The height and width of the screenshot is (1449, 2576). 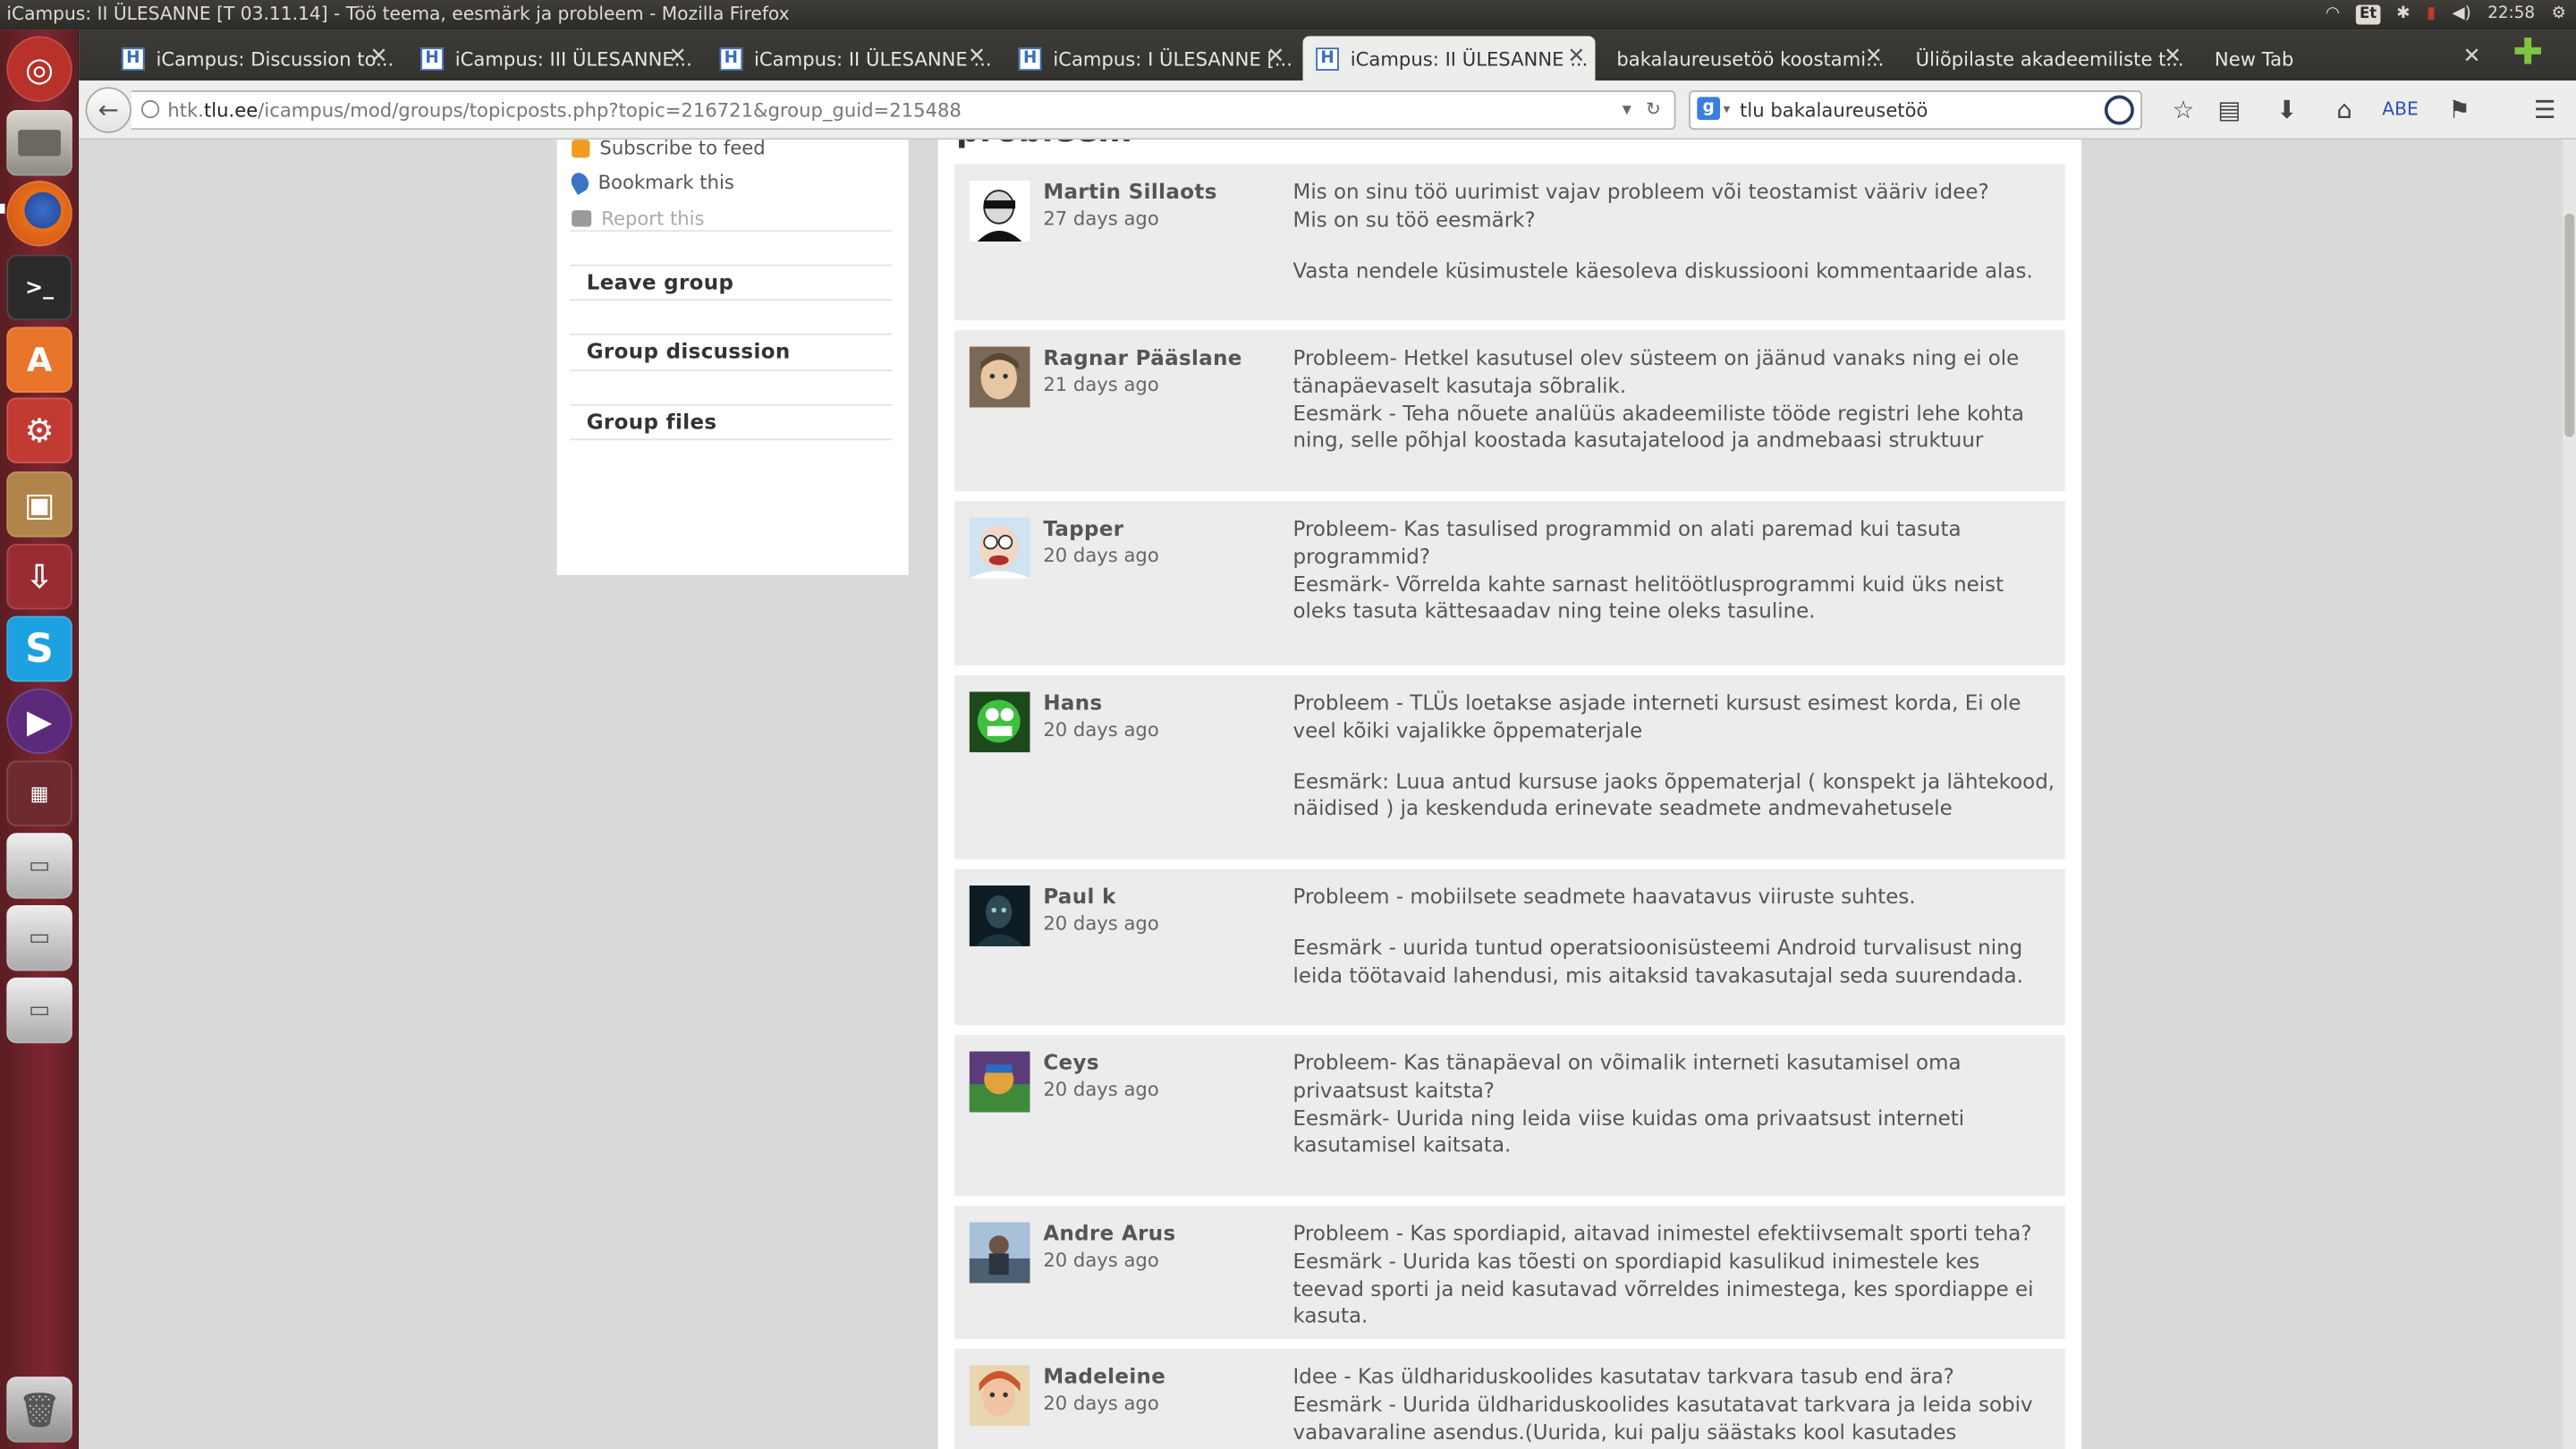 What do you see at coordinates (1101, 219) in the screenshot?
I see `post-timestamp: 27 days ago` at bounding box center [1101, 219].